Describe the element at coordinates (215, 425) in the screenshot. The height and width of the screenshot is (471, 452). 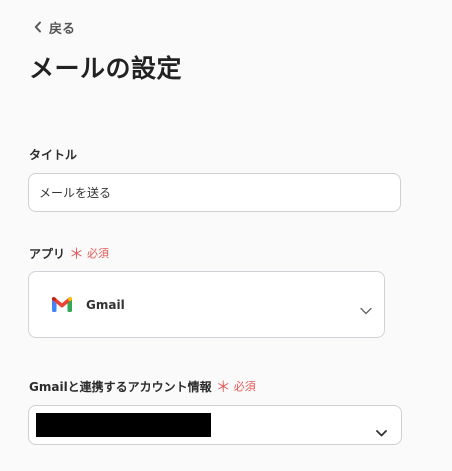
I see `account-select` at that location.